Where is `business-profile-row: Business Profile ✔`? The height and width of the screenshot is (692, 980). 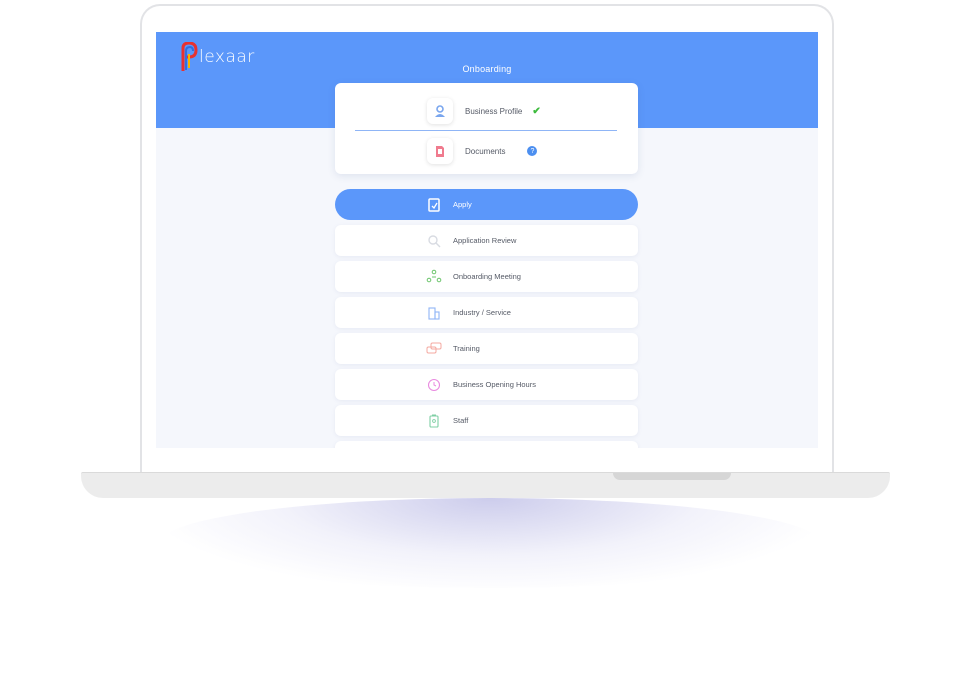 business-profile-row: Business Profile ✔ is located at coordinates (486, 111).